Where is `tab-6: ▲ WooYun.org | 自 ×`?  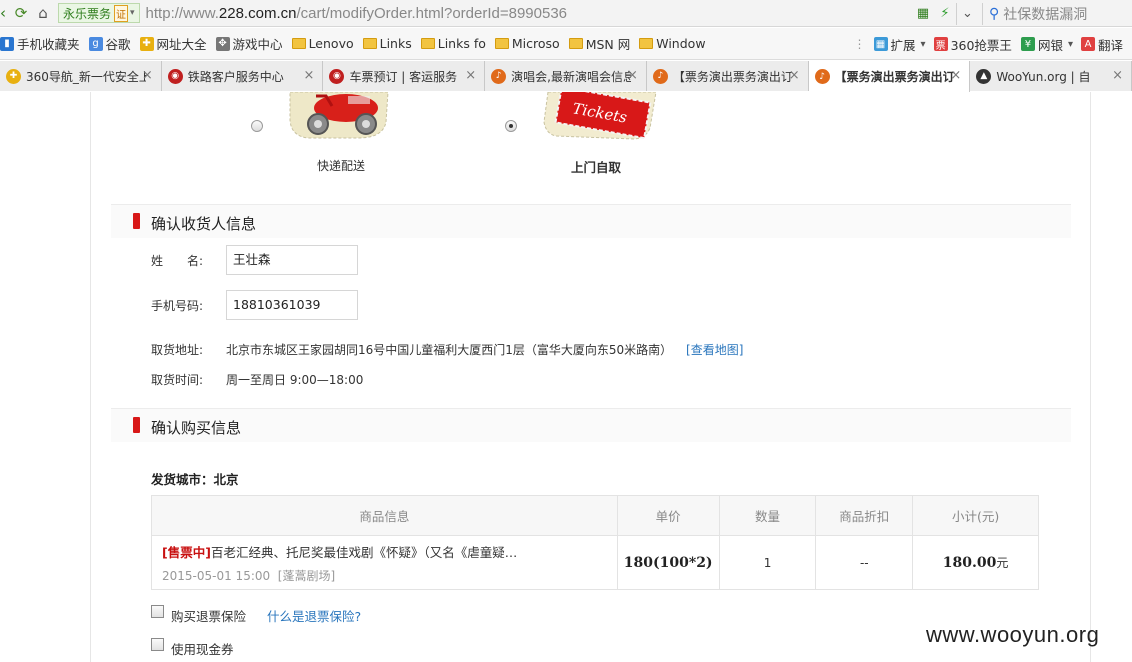 tab-6: ▲ WooYun.org | 自 × is located at coordinates (1051, 76).